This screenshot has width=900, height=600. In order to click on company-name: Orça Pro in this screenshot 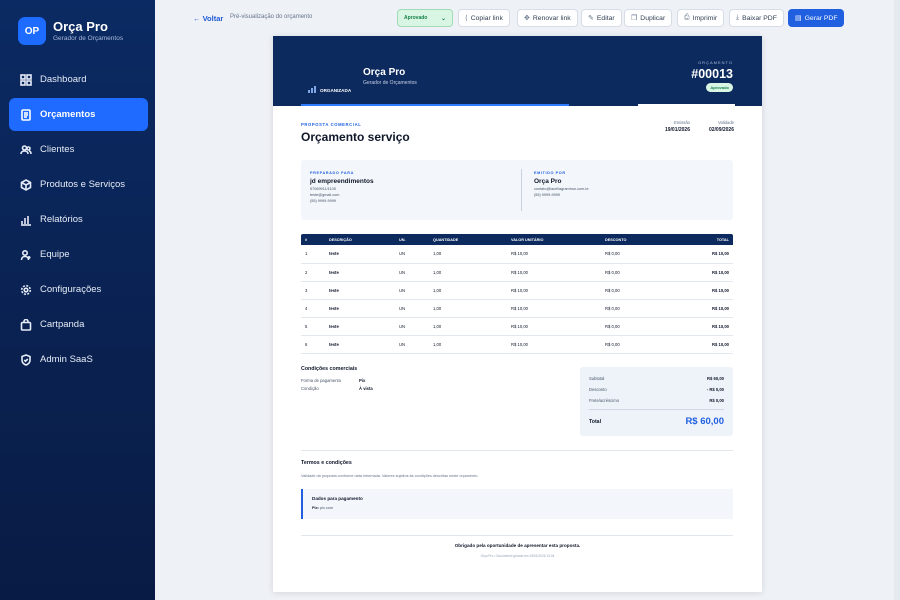, I will do `click(384, 72)`.